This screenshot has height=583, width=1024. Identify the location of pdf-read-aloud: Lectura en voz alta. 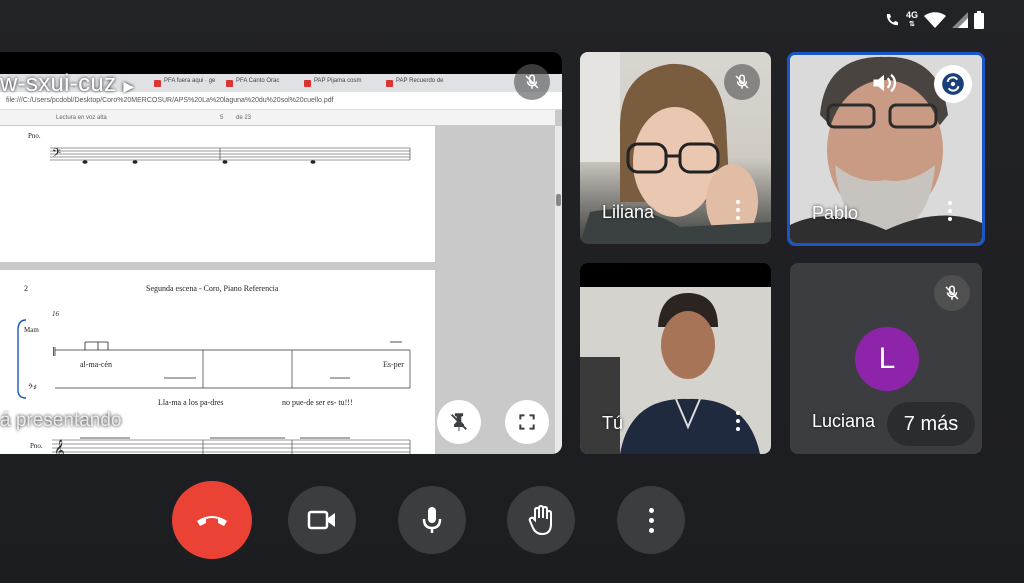
(81, 118).